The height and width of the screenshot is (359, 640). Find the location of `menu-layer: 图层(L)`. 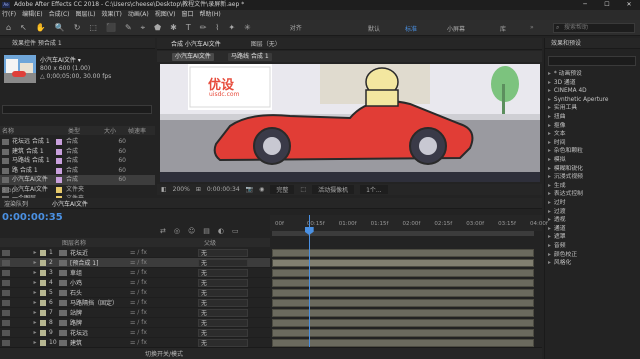

menu-layer: 图层(L) is located at coordinates (86, 15).